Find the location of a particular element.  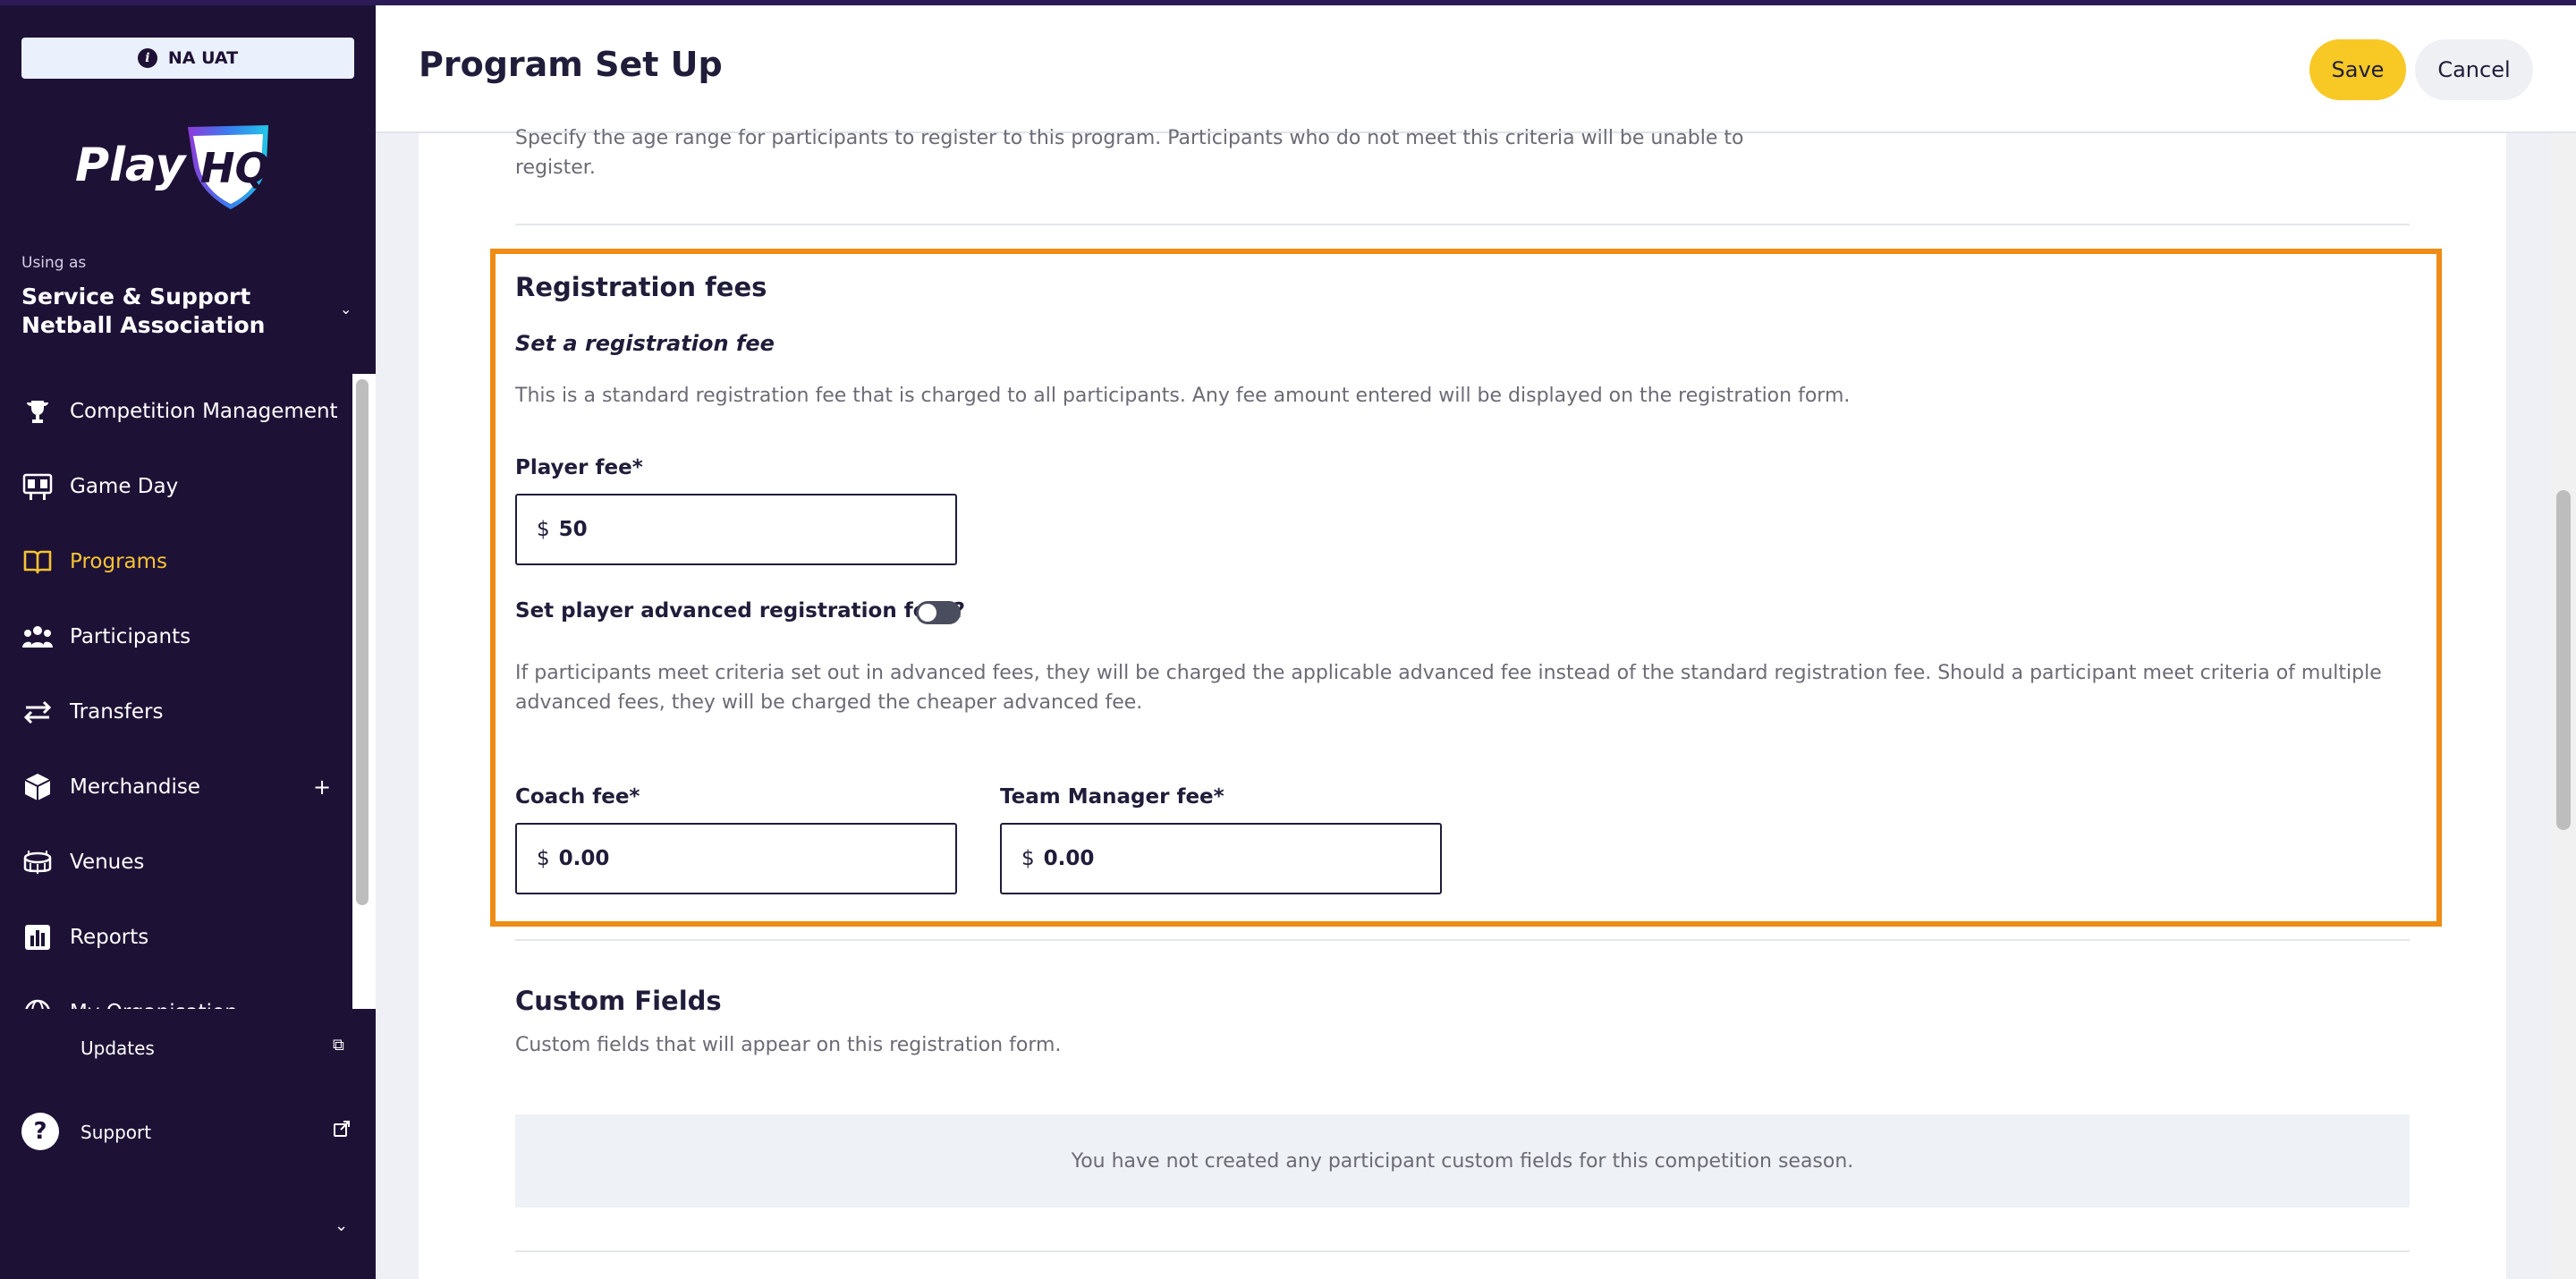

info-icon: i is located at coordinates (147, 58).